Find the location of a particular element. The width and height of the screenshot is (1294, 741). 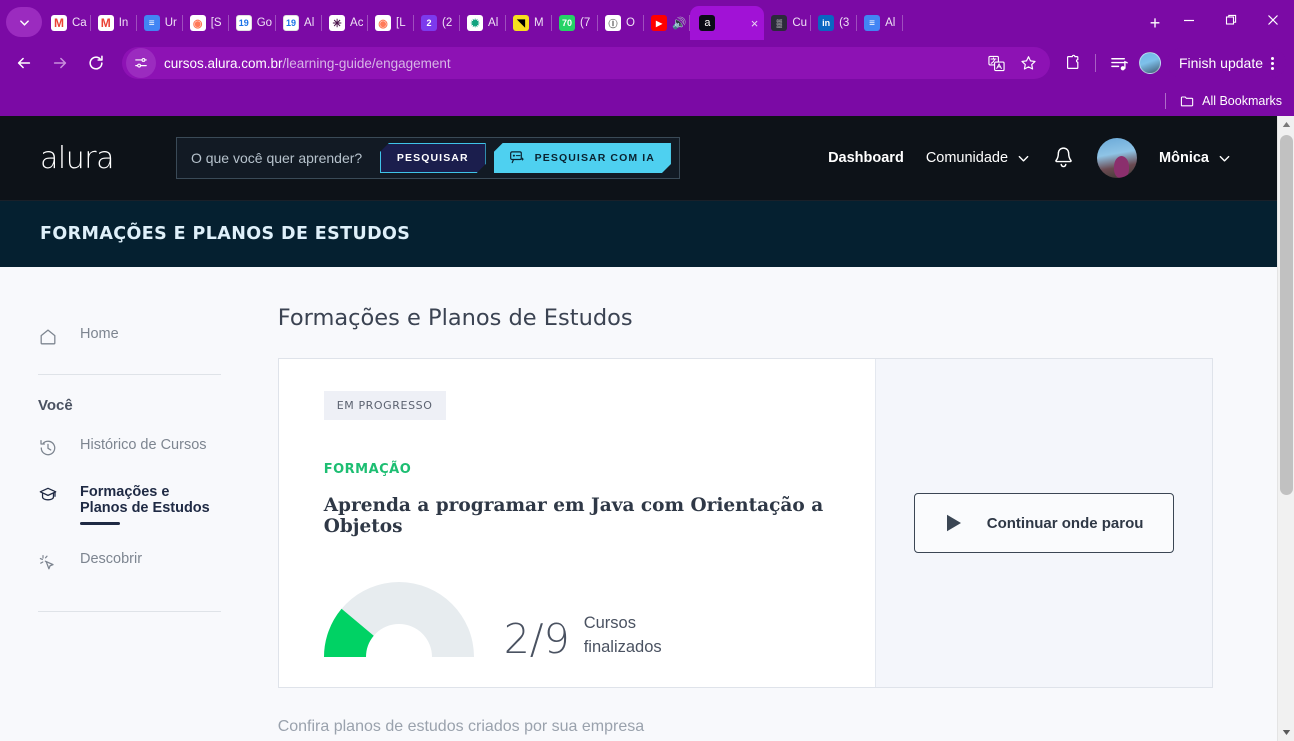

browser-tab: in (3 is located at coordinates (834, 23).